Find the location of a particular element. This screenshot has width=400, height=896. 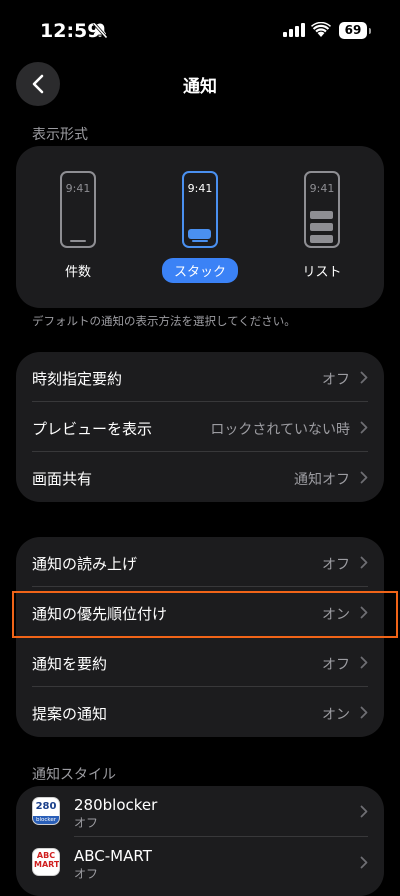

row-label: 時刻指定要約 is located at coordinates (77, 379).